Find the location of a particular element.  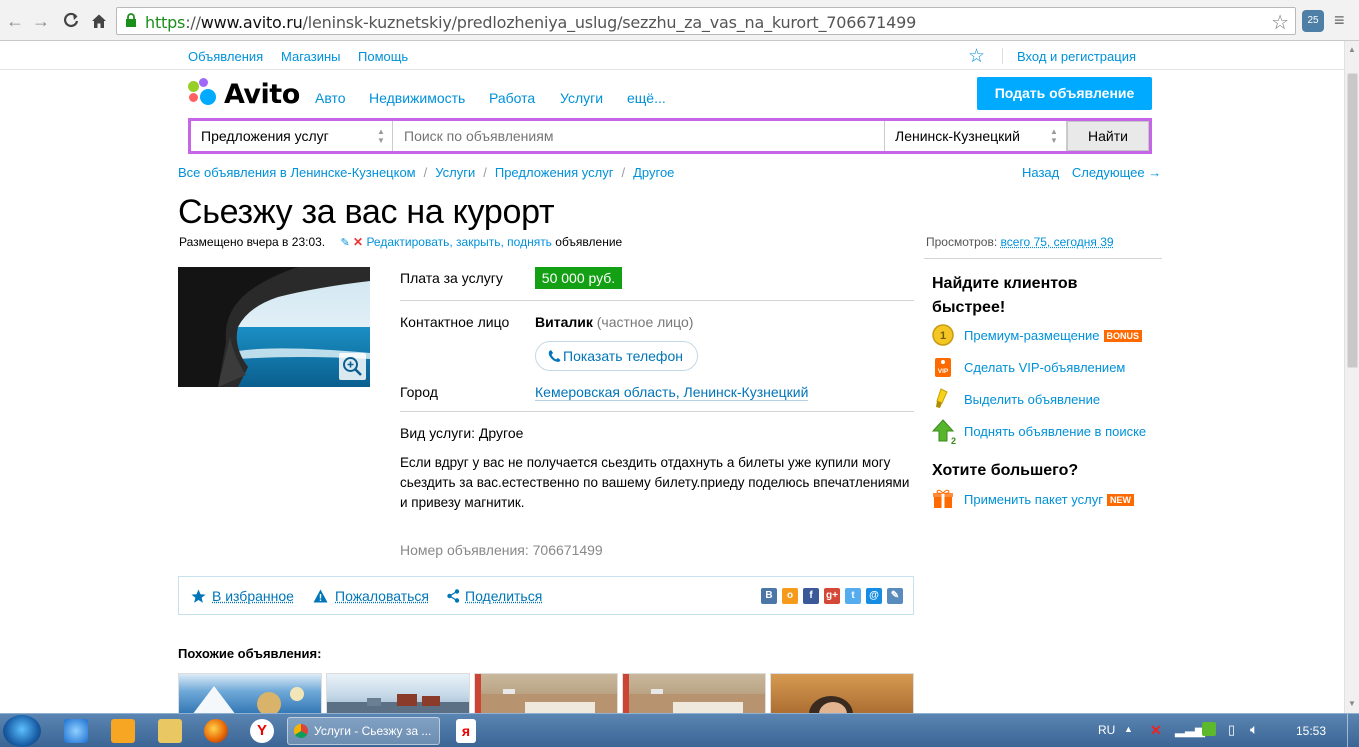

start-button is located at coordinates (22, 731).